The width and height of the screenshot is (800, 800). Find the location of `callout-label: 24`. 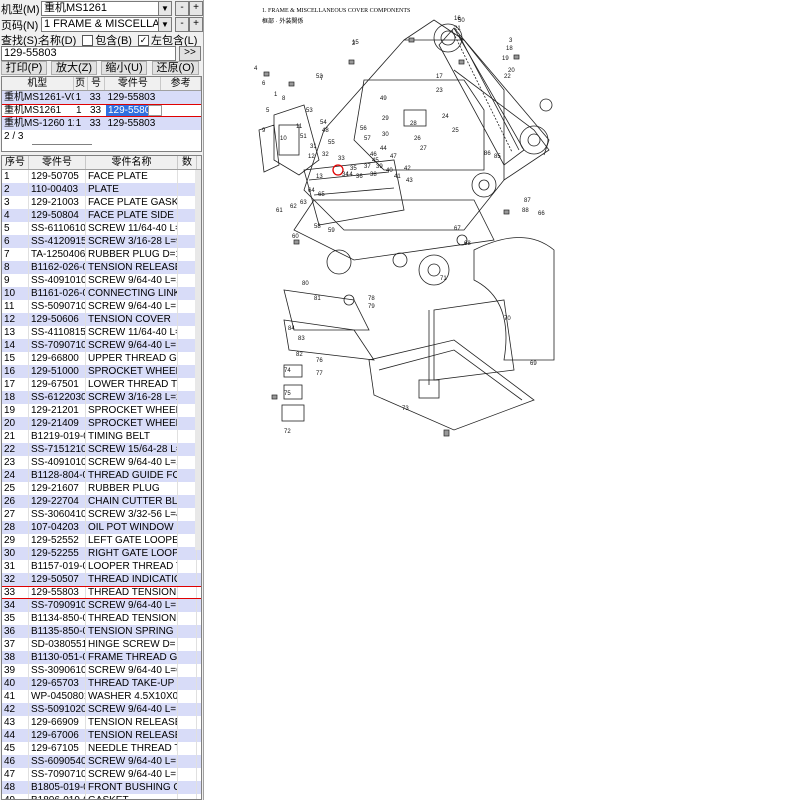

callout-label: 24 is located at coordinates (445, 117).